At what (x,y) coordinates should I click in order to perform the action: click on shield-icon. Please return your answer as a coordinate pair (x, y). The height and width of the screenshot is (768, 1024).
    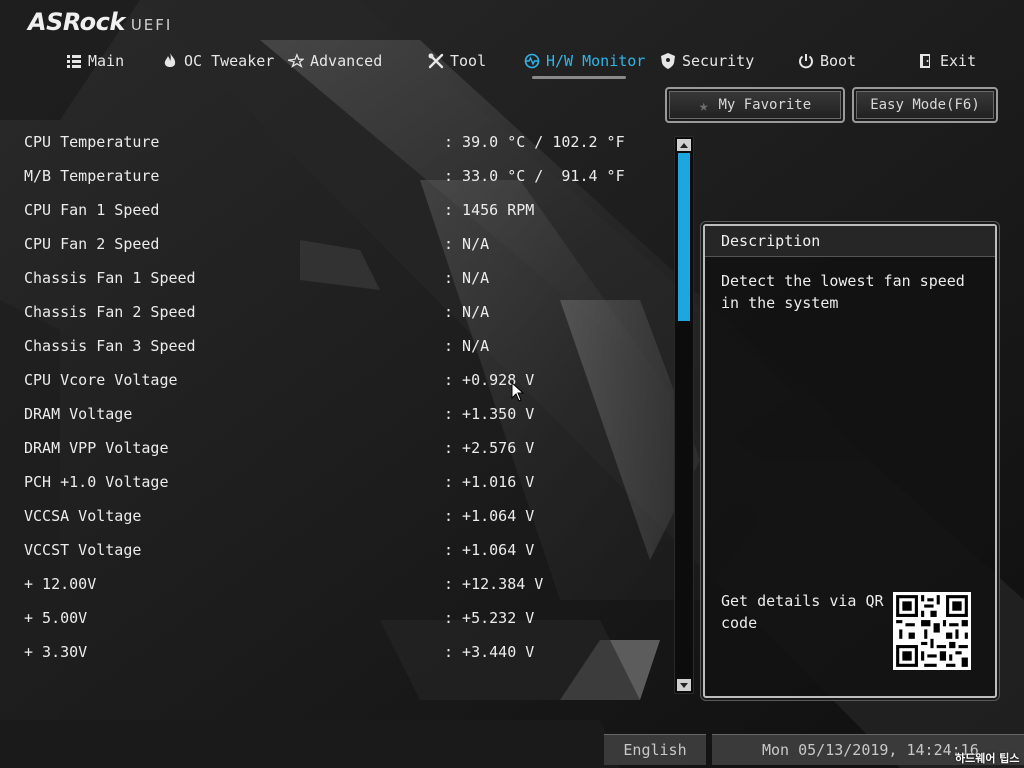
    Looking at the image, I should click on (668, 61).